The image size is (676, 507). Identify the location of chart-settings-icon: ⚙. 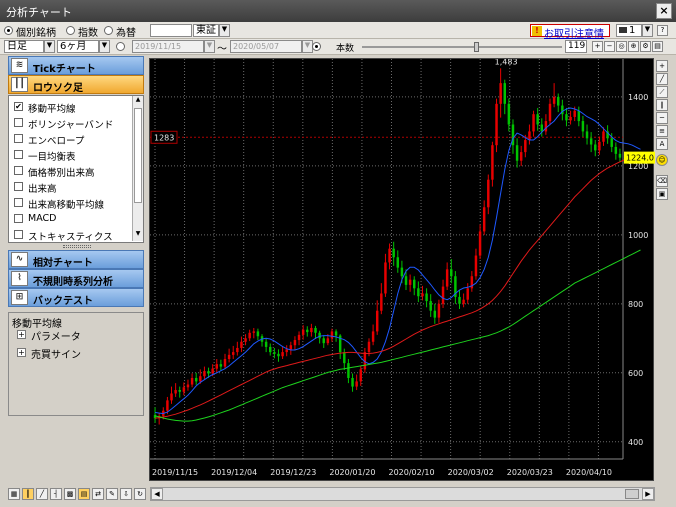
(645, 46).